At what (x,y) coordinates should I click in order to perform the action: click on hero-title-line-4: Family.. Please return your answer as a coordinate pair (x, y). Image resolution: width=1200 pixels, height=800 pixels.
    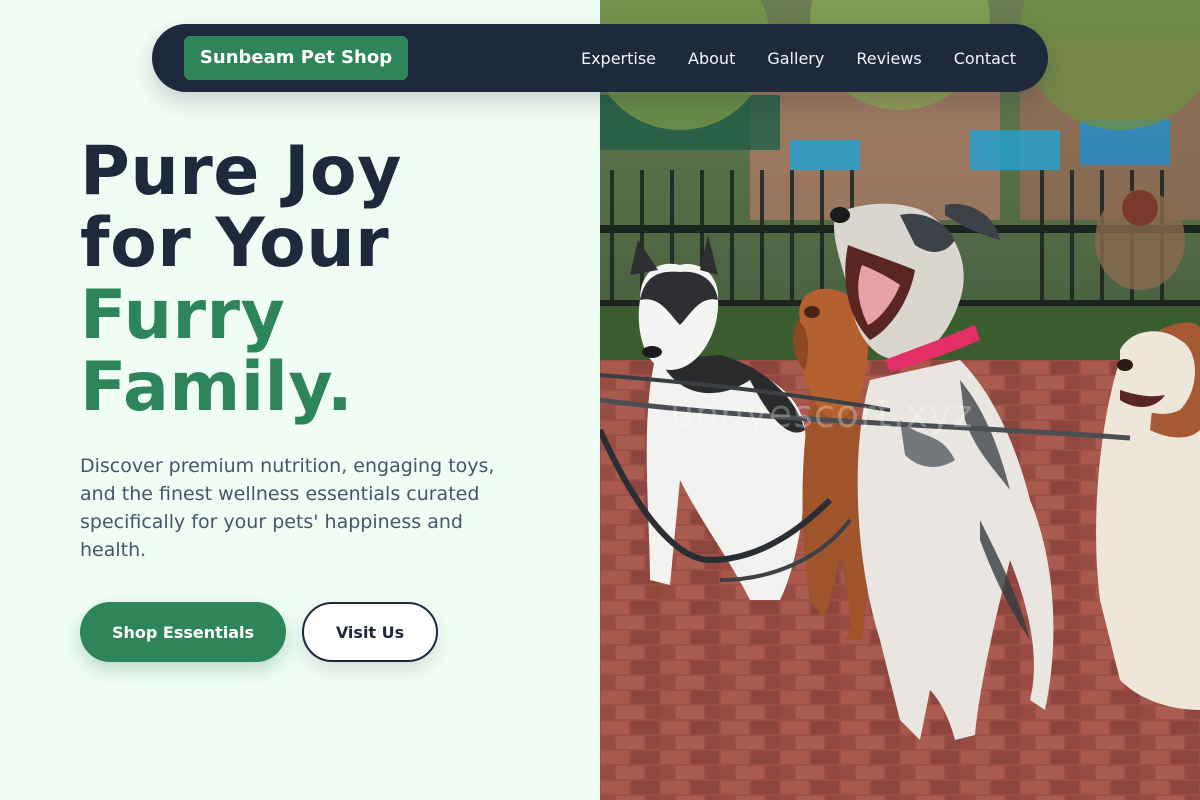
    Looking at the image, I should click on (217, 387).